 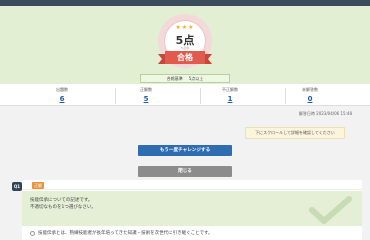 I want to click on stat-correct: 正解数 5, so click(x=146, y=95).